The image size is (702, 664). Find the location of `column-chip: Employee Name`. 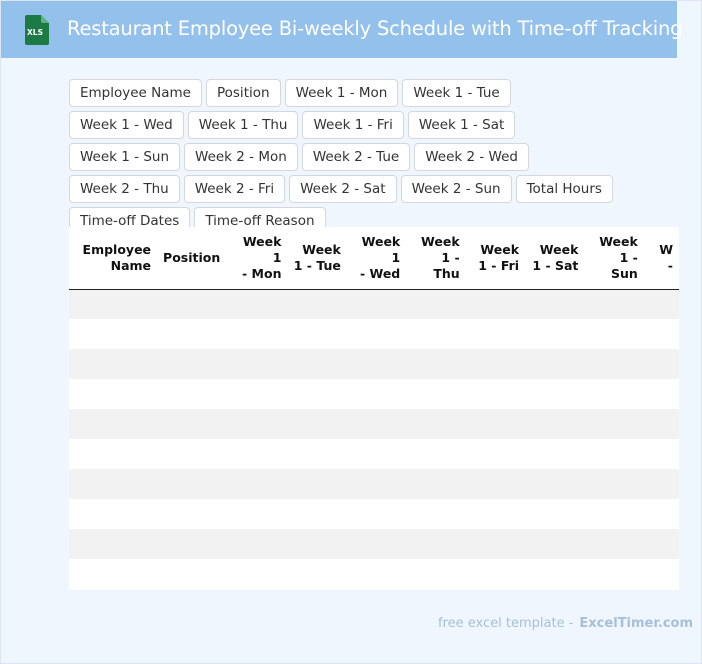

column-chip: Employee Name is located at coordinates (135, 93).